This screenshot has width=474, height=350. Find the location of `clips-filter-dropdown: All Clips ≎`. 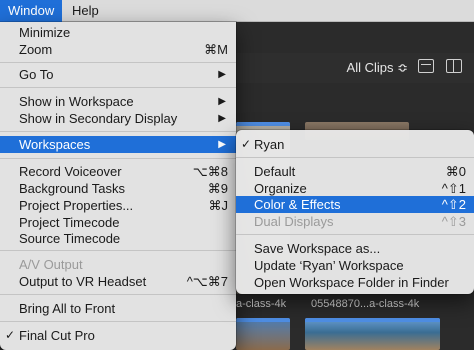

clips-filter-dropdown: All Clips ≎ is located at coordinates (377, 68).